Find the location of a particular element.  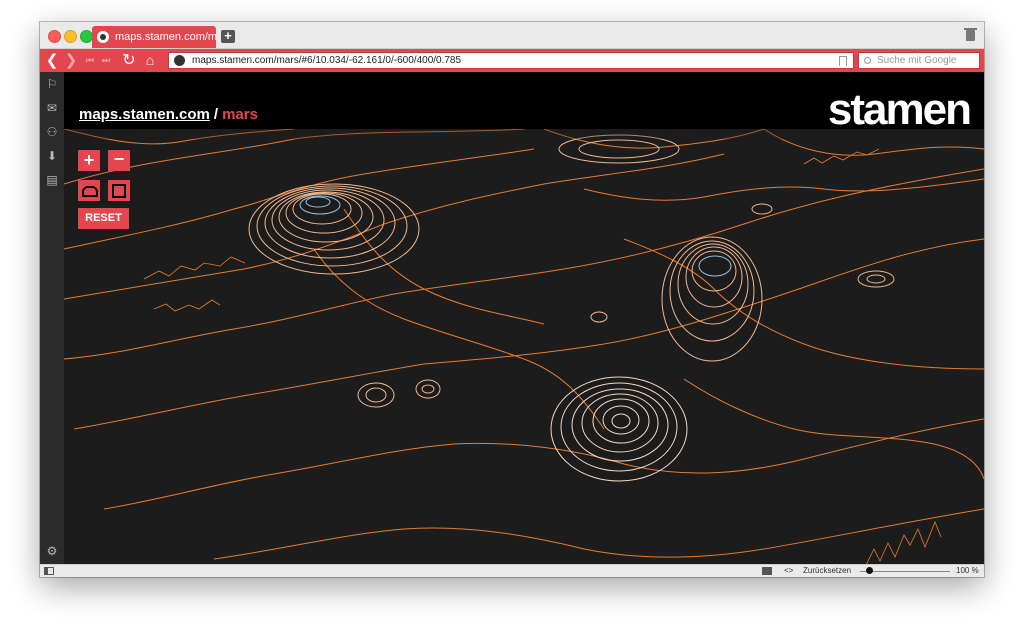

stamen-logo: stamen is located at coordinates (900, 110).